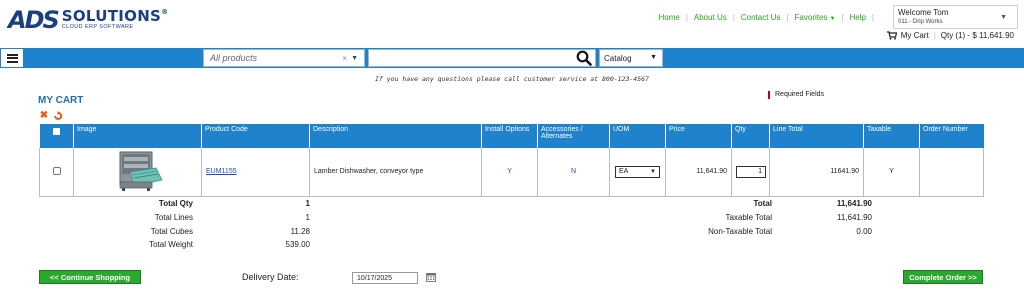 This screenshot has width=1024, height=296. I want to click on hamburger-icon, so click(12, 58).